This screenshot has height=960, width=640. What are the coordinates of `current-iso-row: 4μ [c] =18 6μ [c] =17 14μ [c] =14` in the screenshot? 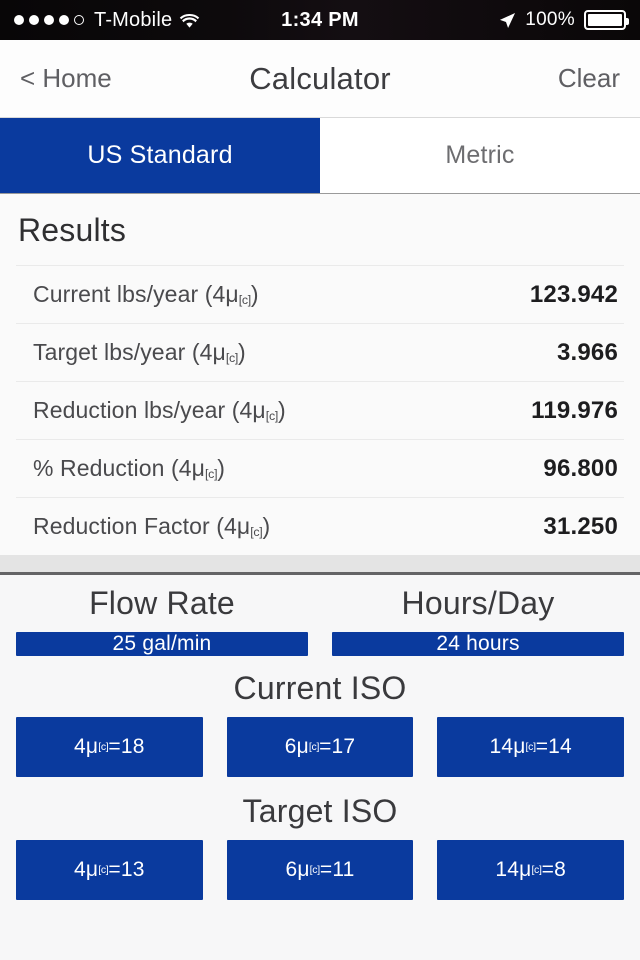 It's located at (320, 747).